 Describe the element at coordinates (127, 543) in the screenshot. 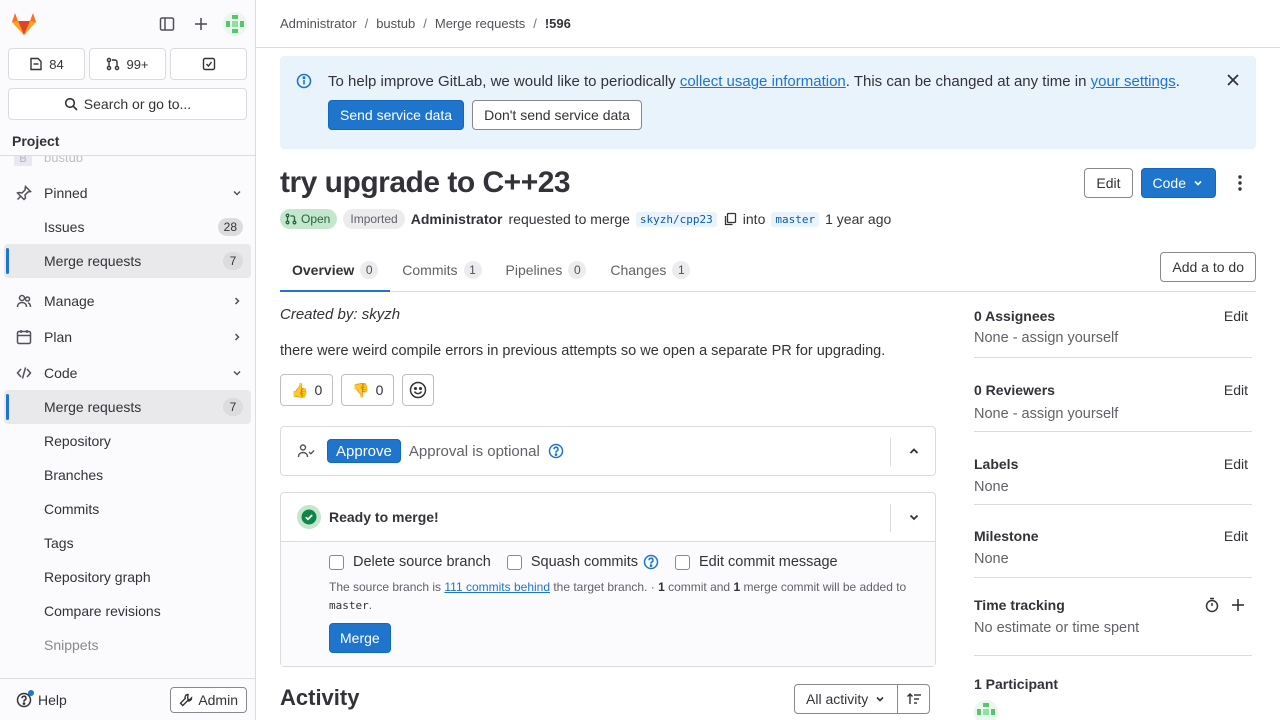

I see `sidebar-item-tags: Tags` at that location.